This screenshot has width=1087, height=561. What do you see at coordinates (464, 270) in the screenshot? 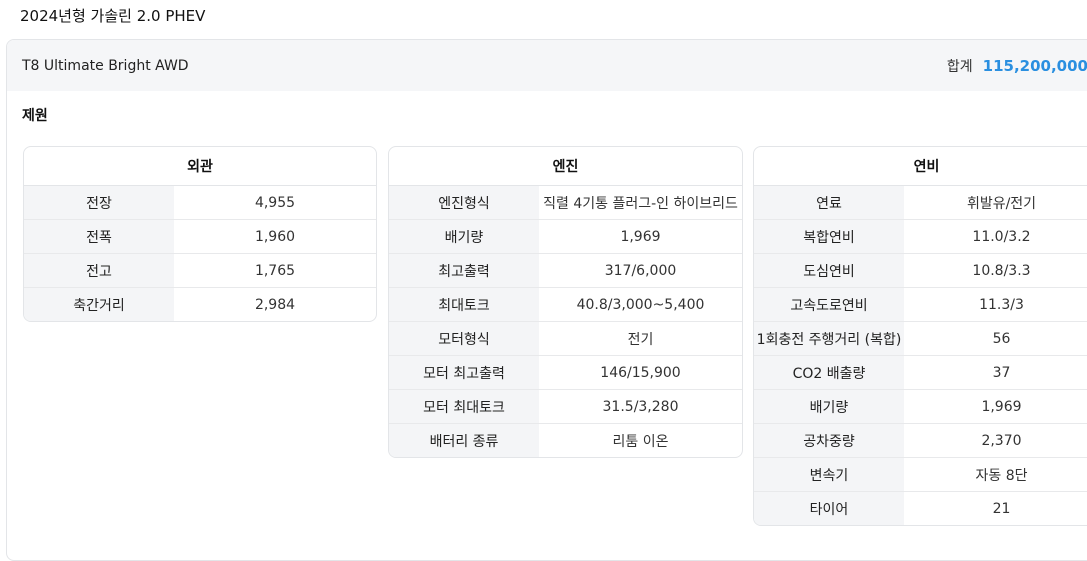
I see `spec-label: 최고출력` at bounding box center [464, 270].